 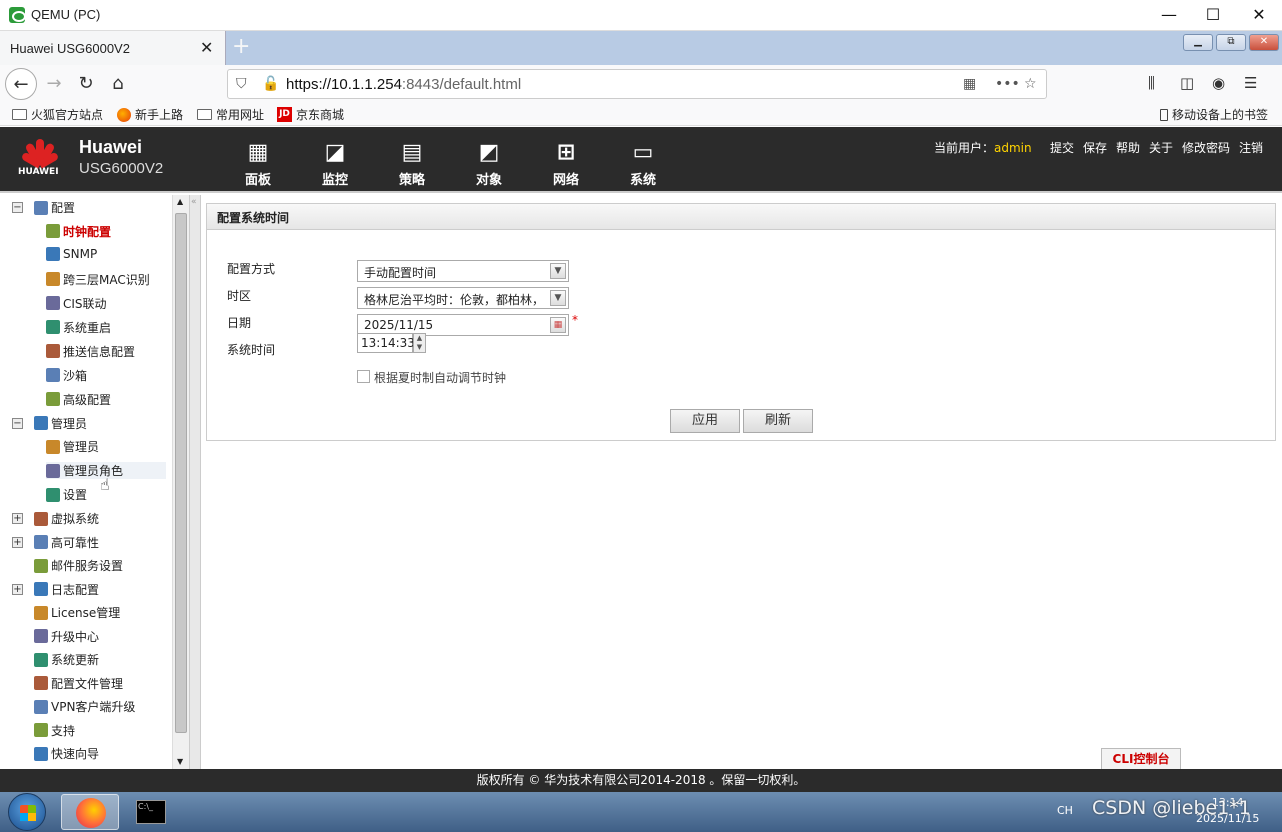 I want to click on sidebar-item-label: 快速向导, so click(x=75, y=754).